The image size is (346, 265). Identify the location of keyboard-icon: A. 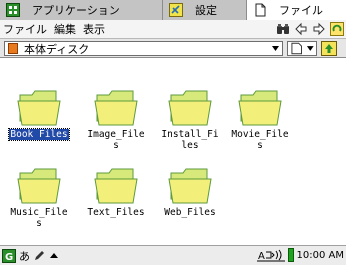
(270, 255).